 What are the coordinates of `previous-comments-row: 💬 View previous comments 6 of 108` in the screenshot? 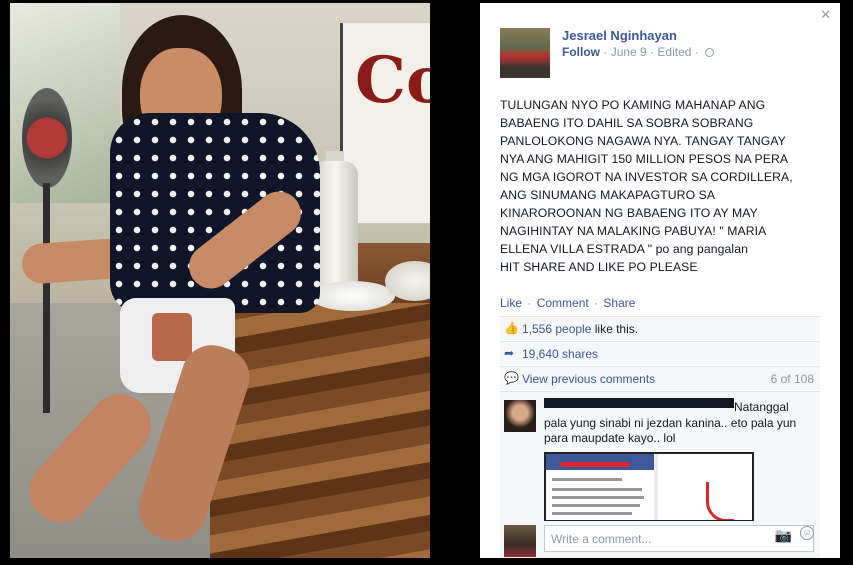 It's located at (660, 378).